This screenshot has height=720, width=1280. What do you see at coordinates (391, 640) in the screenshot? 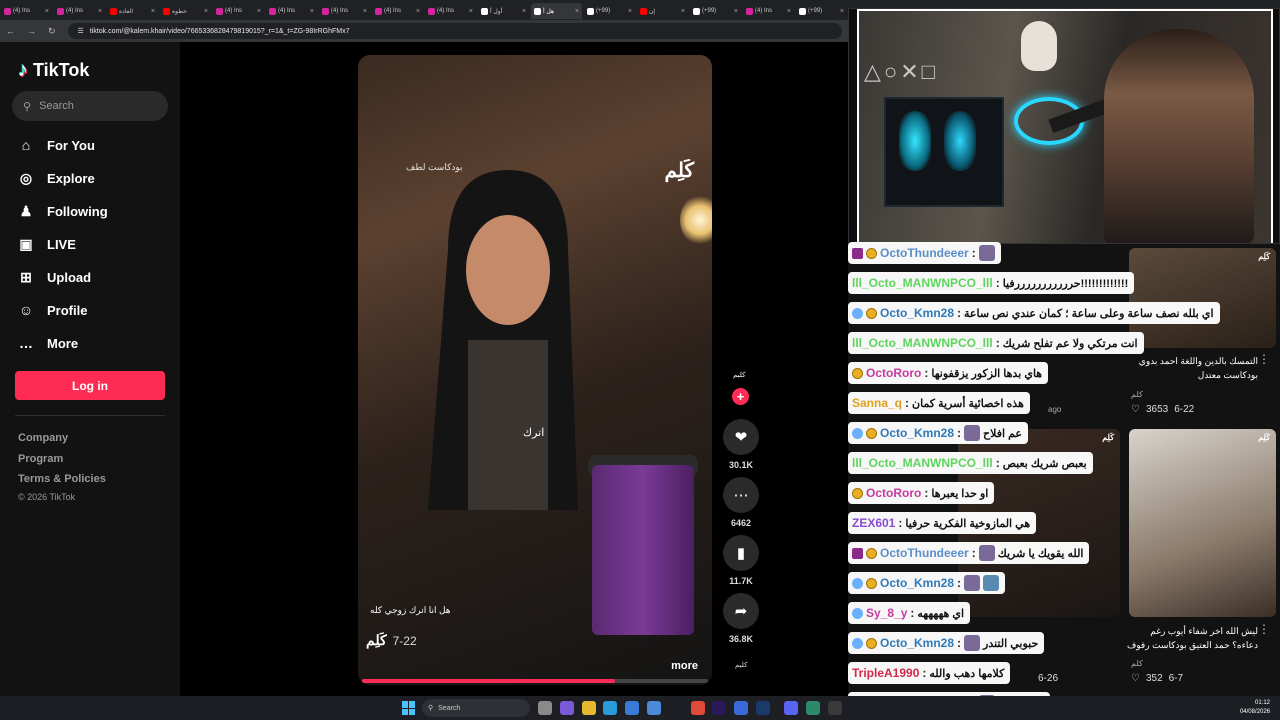
I see `video-author-date: كَلِم 7-22` at bounding box center [391, 640].